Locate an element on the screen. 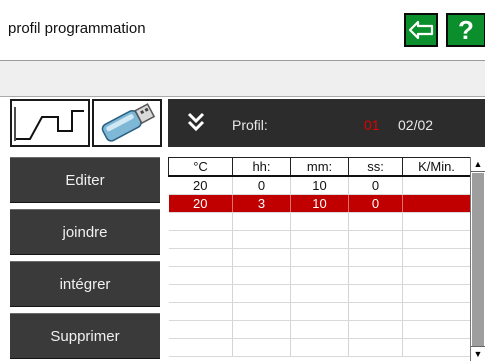 The image size is (485, 361). insert-button: intégrer is located at coordinates (85, 284).